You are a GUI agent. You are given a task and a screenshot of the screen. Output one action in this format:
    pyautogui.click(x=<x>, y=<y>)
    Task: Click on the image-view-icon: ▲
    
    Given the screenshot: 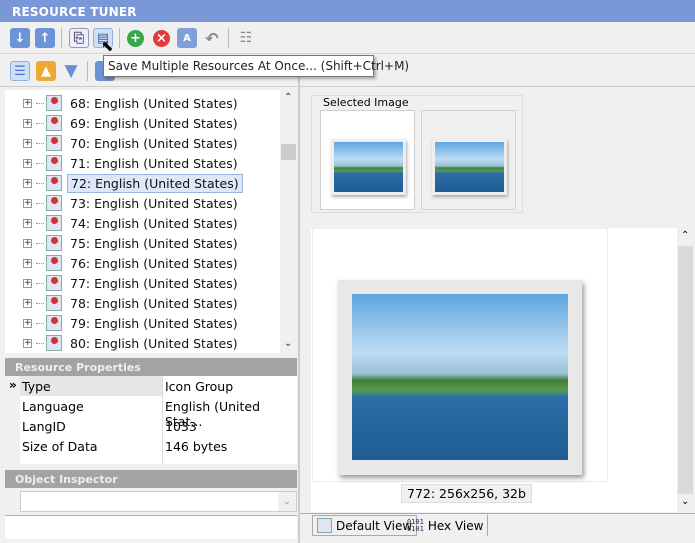 What is the action you would take?
    pyautogui.click(x=46, y=71)
    